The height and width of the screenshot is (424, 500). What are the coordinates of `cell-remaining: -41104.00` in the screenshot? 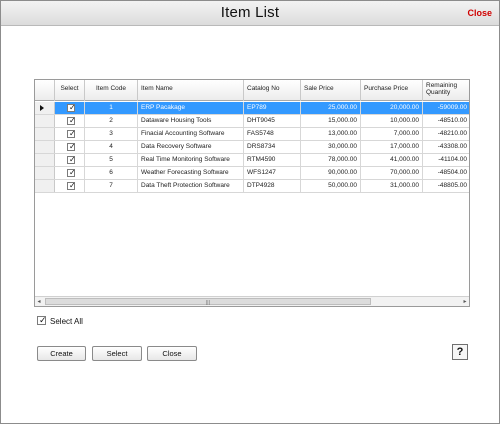 It's located at (446, 160).